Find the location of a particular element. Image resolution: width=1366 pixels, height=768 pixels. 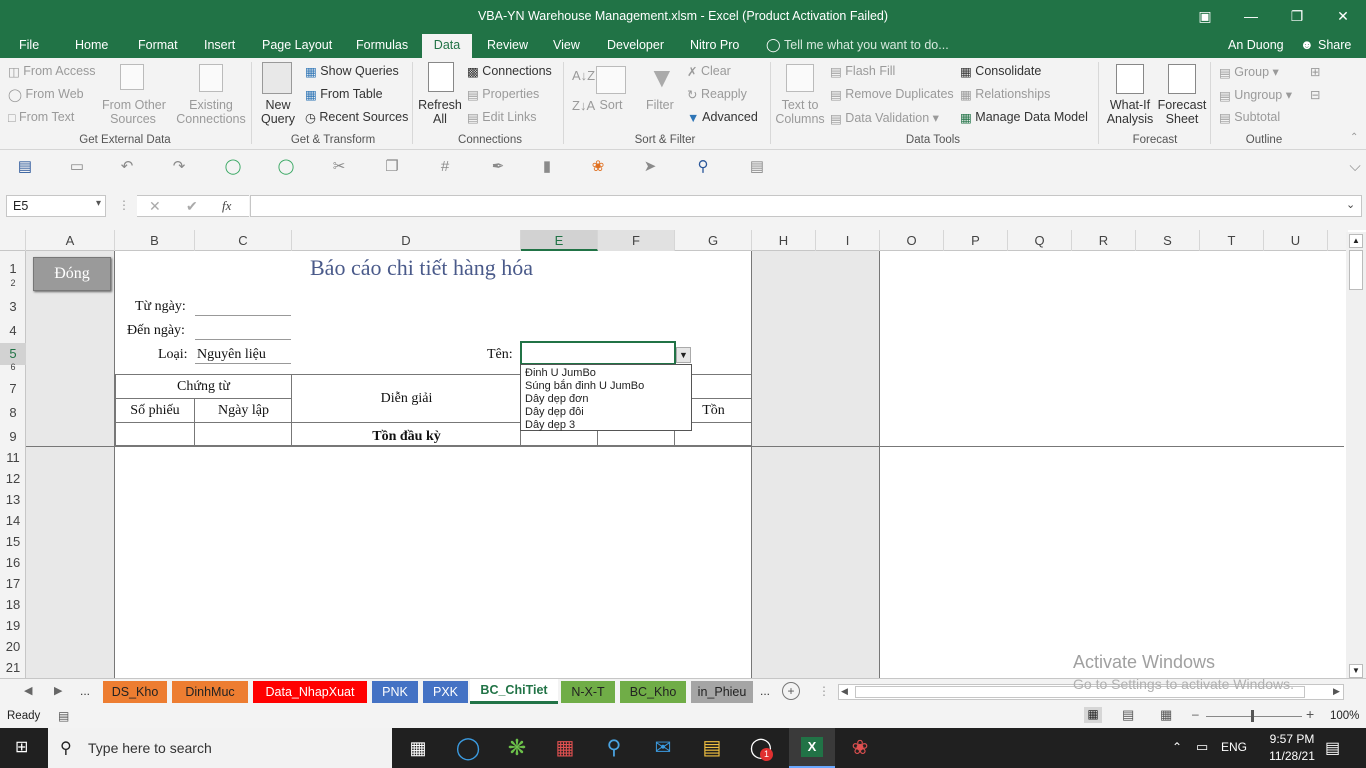

connections-button: ▩ Connections is located at coordinates (509, 71).